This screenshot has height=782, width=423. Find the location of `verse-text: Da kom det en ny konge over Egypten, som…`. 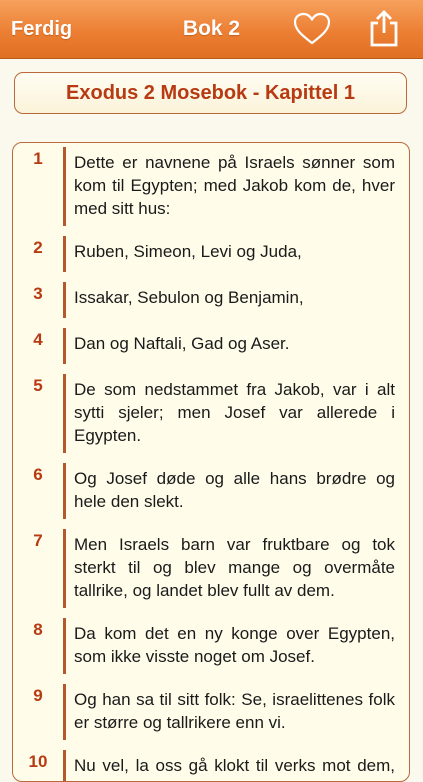

verse-text: Da kom det en ny konge over Egypten, som… is located at coordinates (236, 646).